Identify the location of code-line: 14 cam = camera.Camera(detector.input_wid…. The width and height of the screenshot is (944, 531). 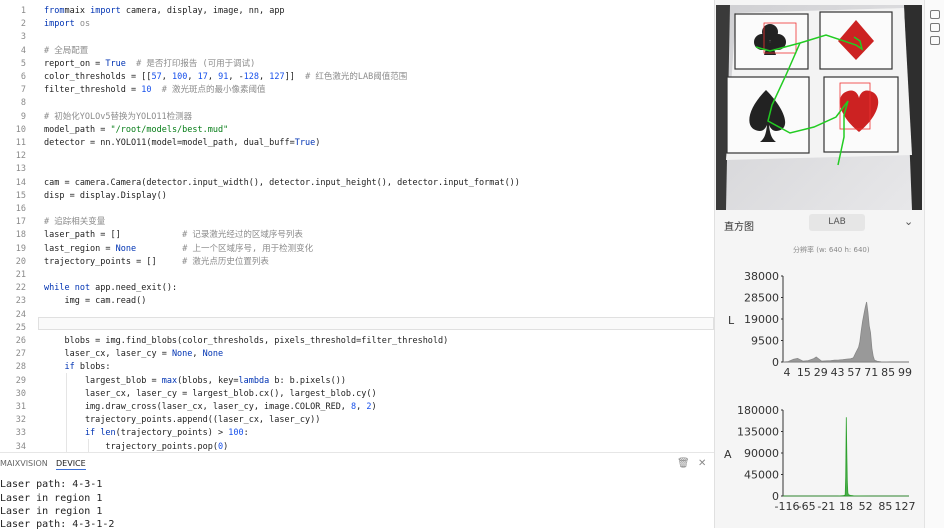
(357, 183).